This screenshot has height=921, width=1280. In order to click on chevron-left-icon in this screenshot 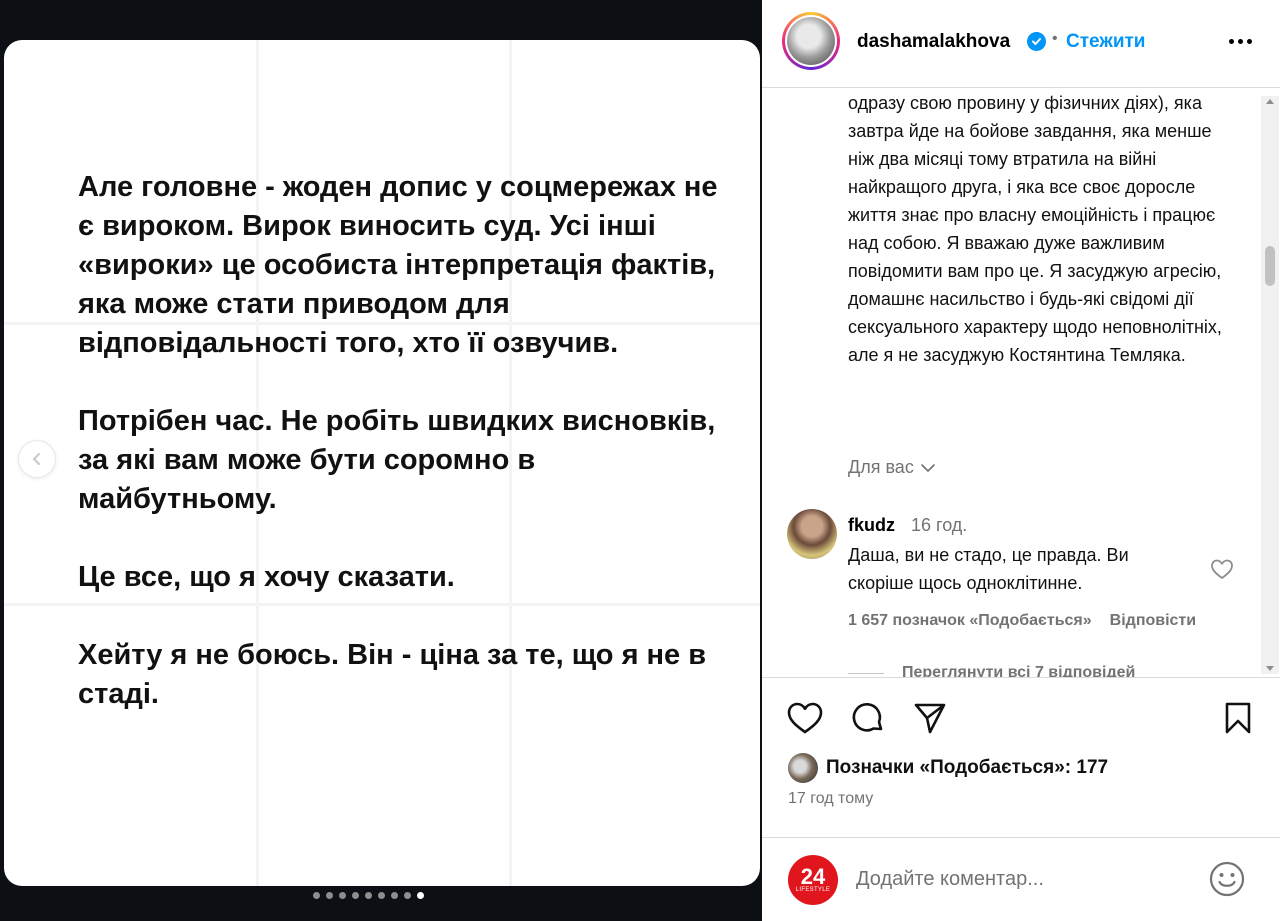, I will do `click(36, 459)`.